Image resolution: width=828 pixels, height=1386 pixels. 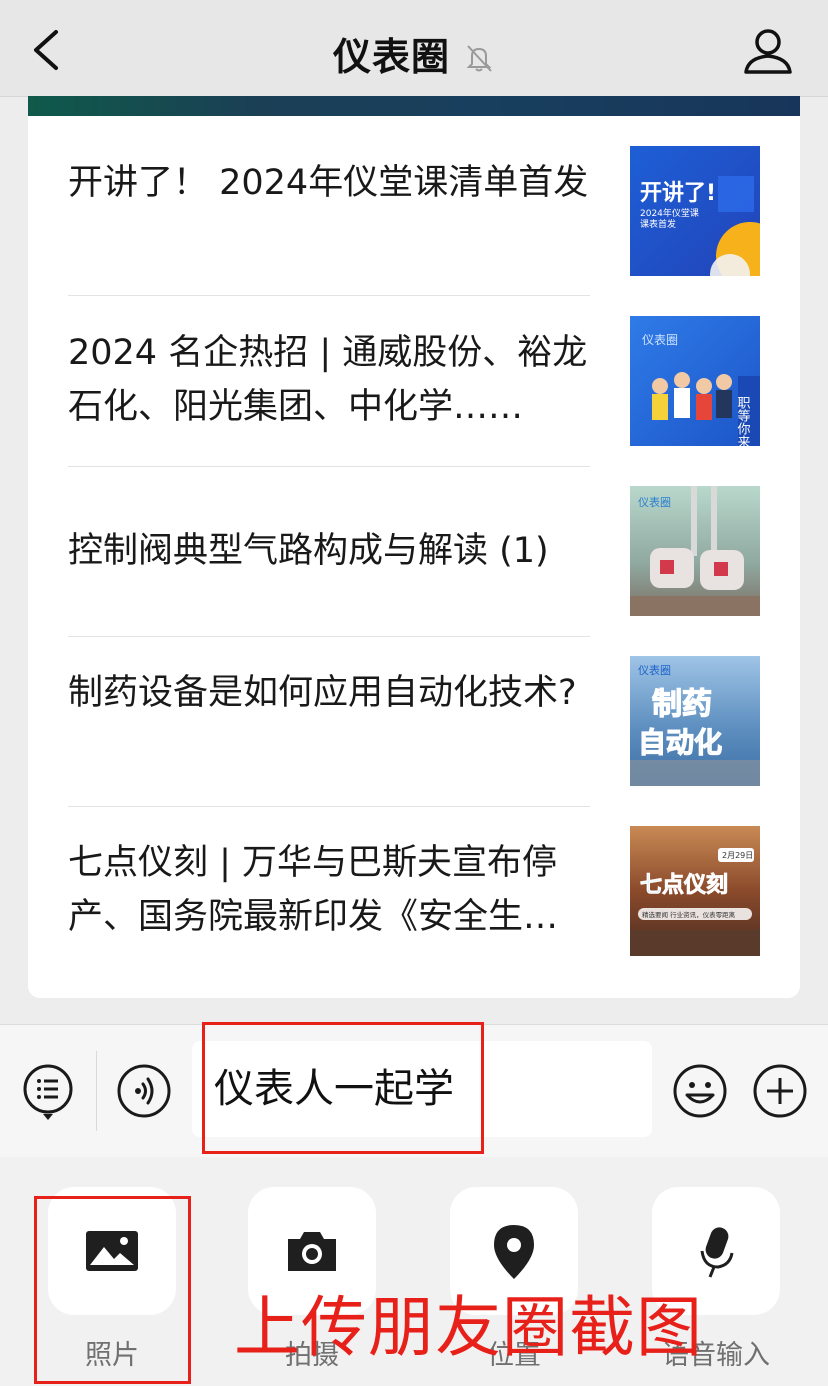 What do you see at coordinates (717, 1252) in the screenshot?
I see `microphone-icon` at bounding box center [717, 1252].